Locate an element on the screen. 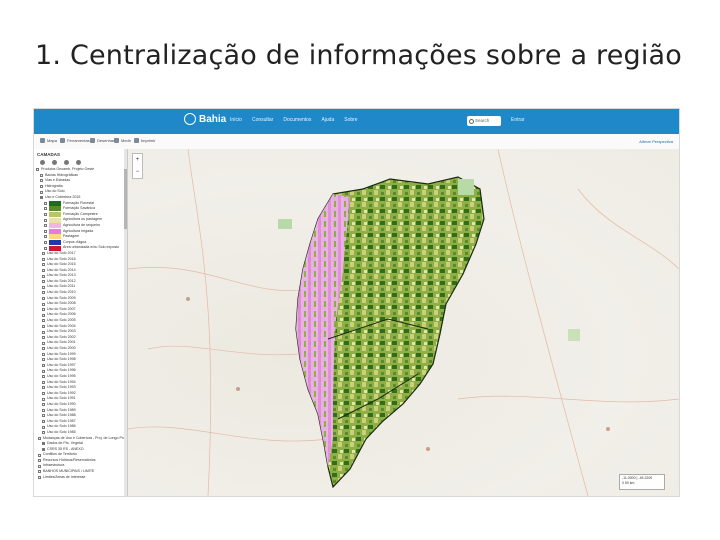 The image size is (720, 540). tool-label: Ferramentas is located at coordinates (78, 140).